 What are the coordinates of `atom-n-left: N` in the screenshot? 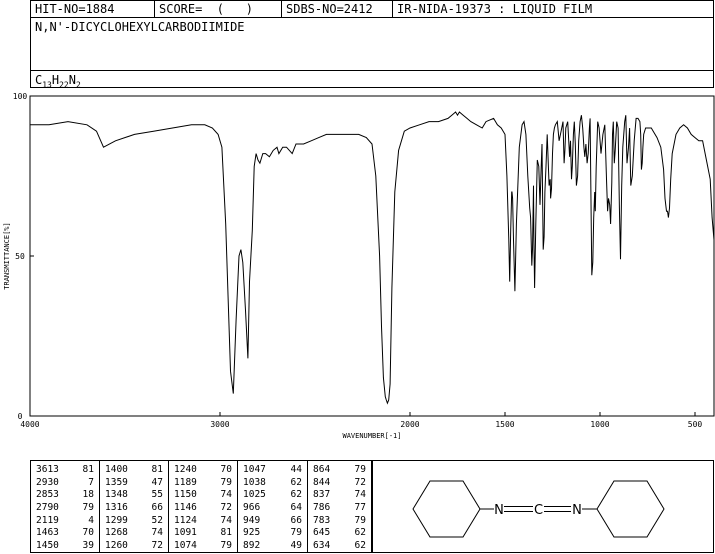 It's located at (499, 510).